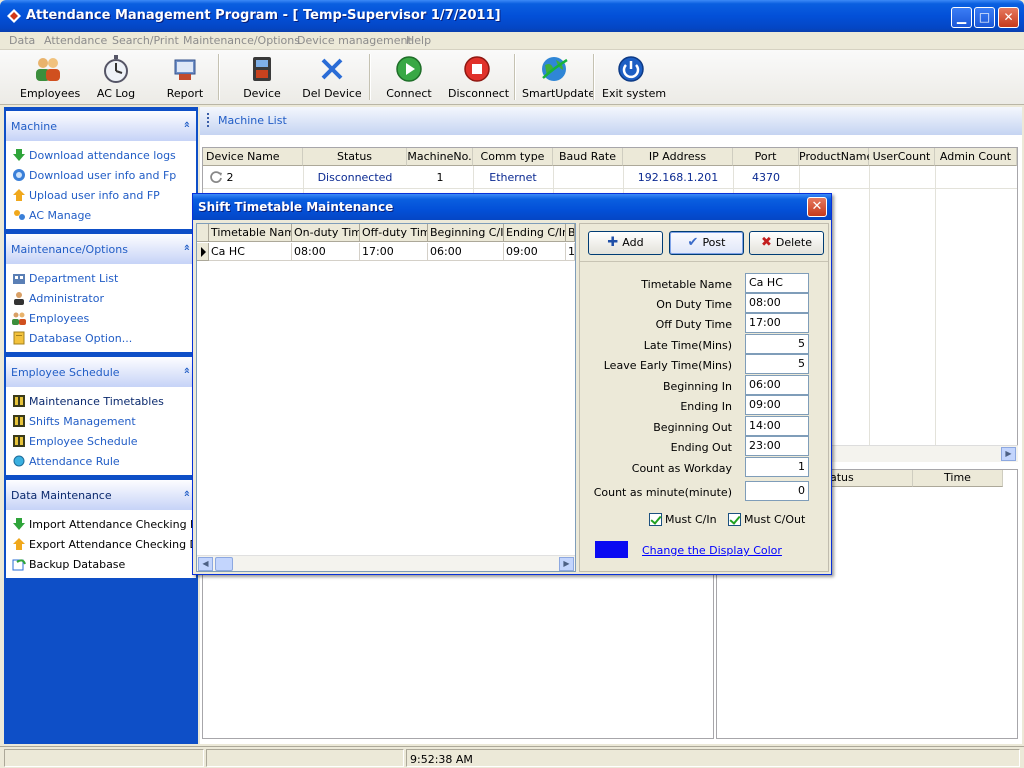  I want to click on menu-data: Data, so click(22, 40).